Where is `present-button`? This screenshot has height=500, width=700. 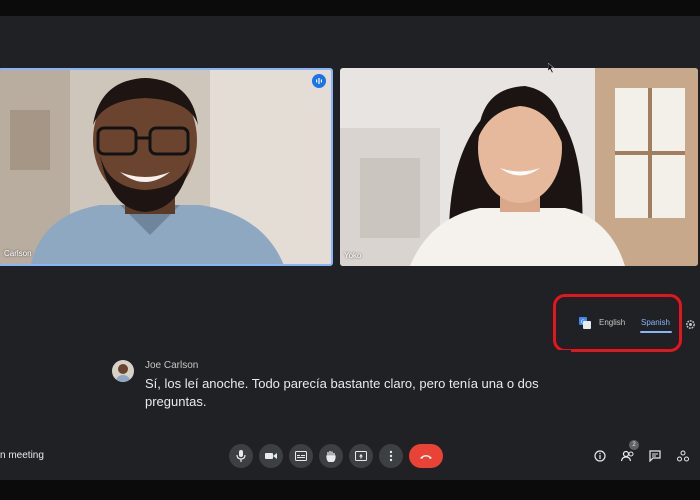 present-button is located at coordinates (361, 456).